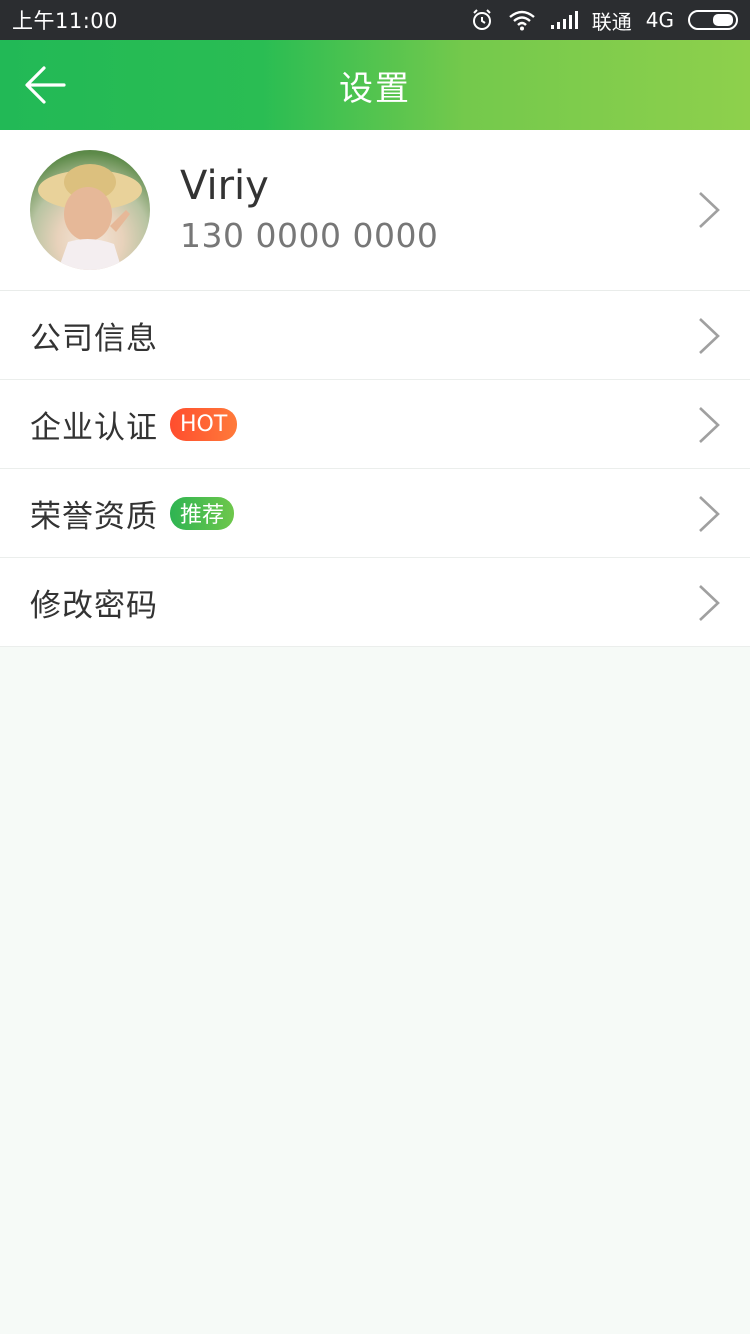 The image size is (750, 1334). What do you see at coordinates (65, 21) in the screenshot?
I see `status-time: 上午11:00` at bounding box center [65, 21].